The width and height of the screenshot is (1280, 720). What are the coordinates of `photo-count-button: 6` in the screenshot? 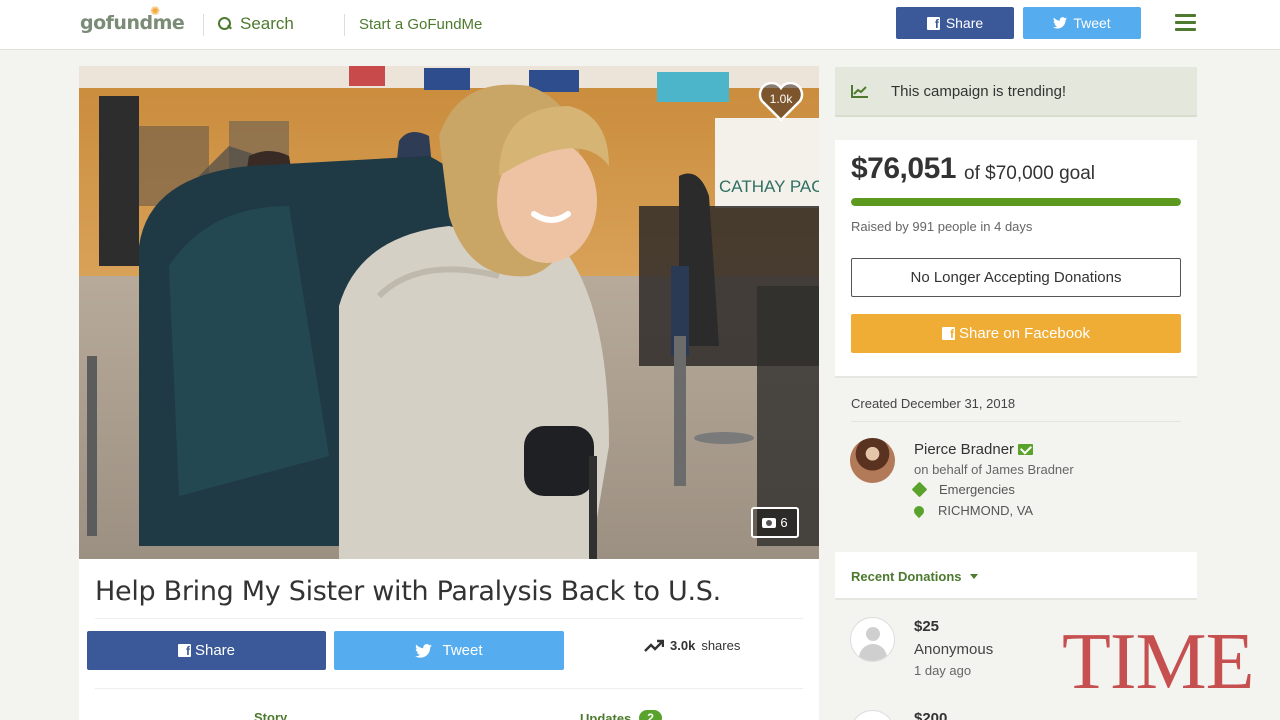 It's located at (775, 522).